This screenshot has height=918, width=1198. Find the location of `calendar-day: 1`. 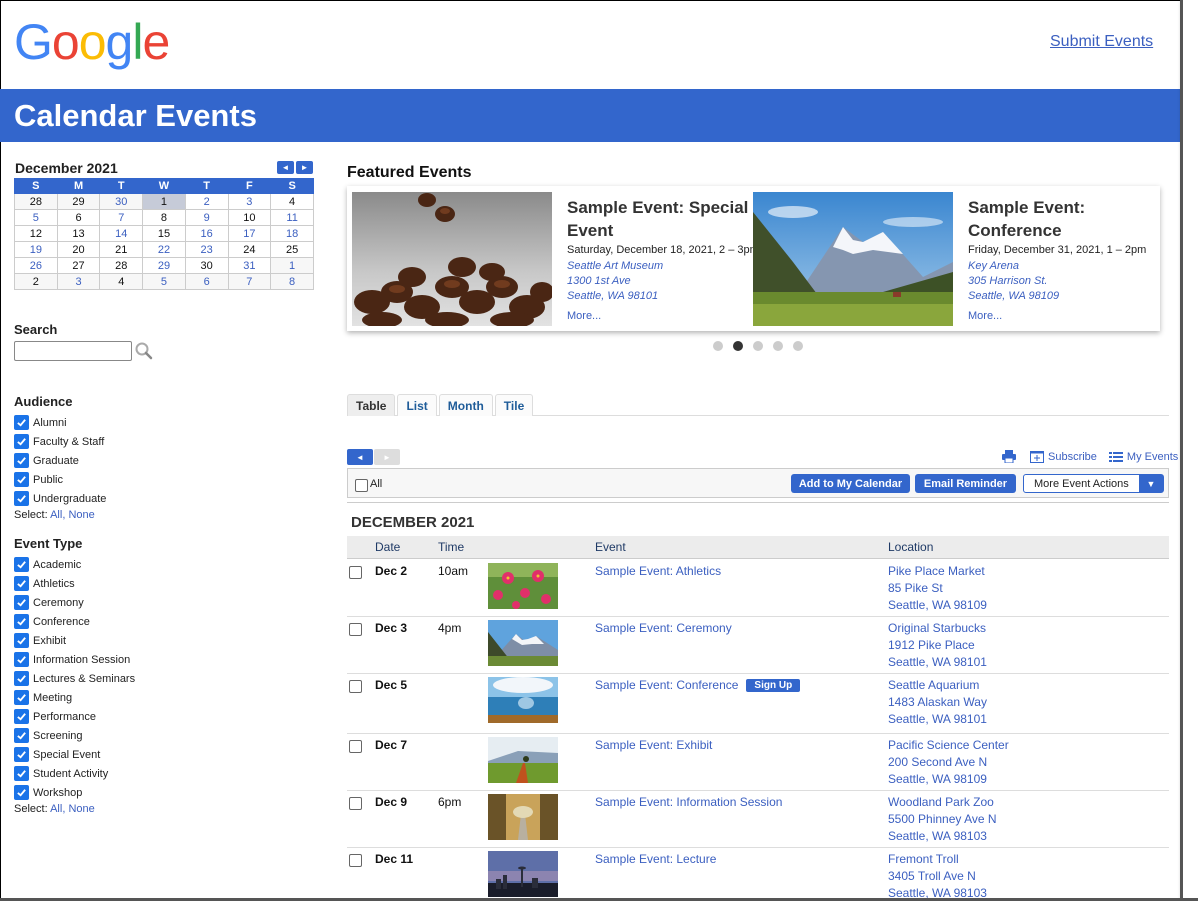

calendar-day: 1 is located at coordinates (292, 265).